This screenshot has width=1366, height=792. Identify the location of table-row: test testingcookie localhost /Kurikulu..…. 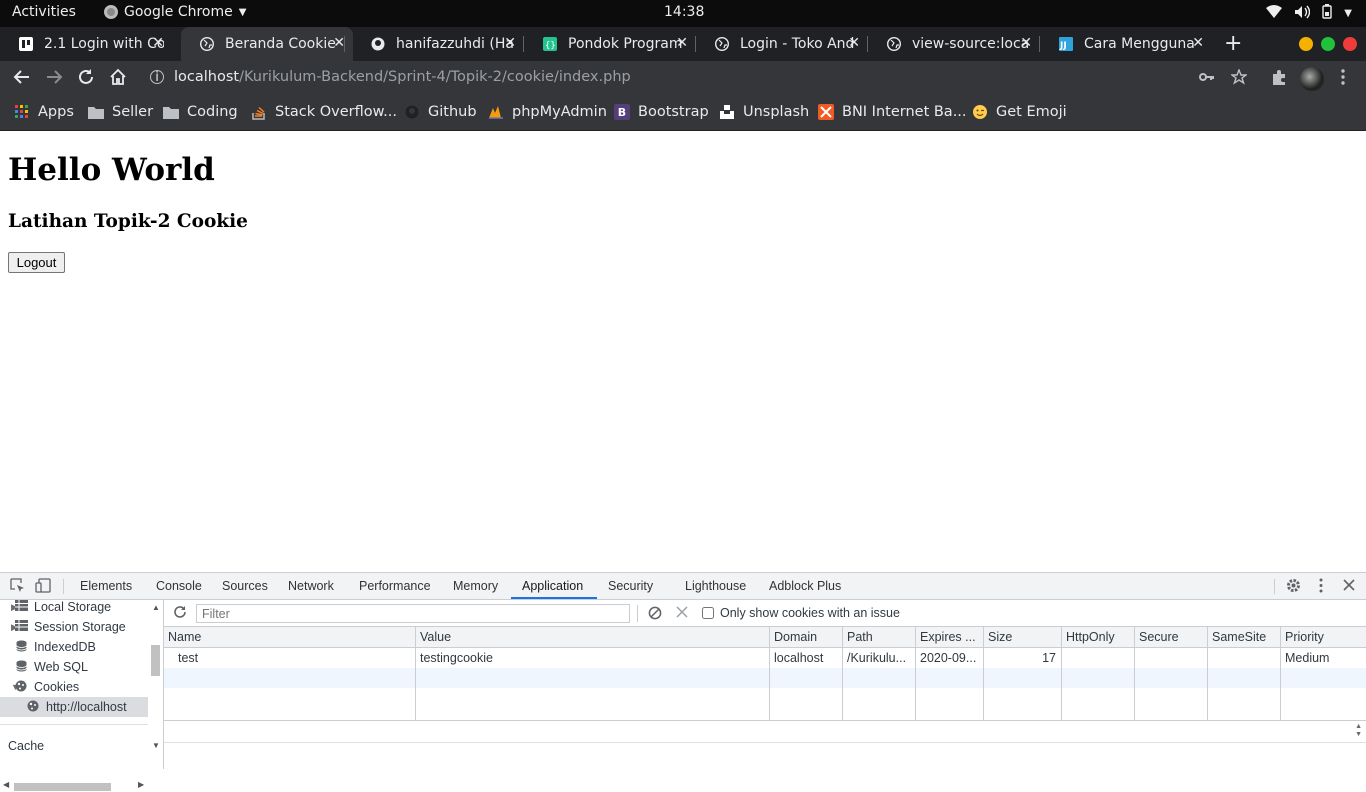
(765, 658).